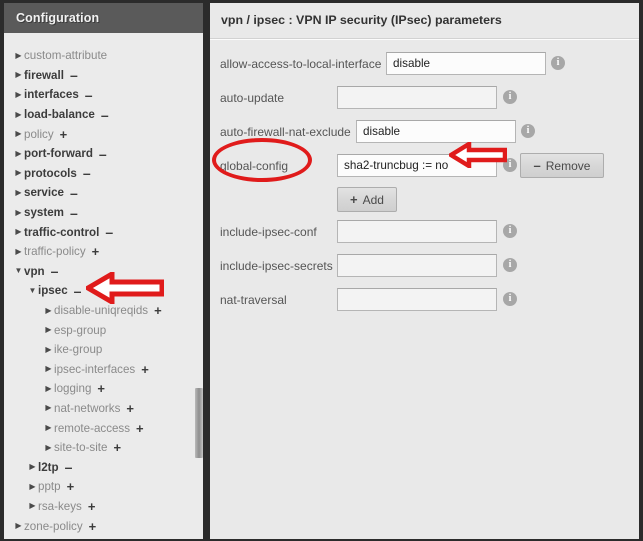 This screenshot has width=643, height=541. Describe the element at coordinates (103, 370) in the screenshot. I see `tree-item-ipsec-interfaces: ipsec-interfaces +` at that location.